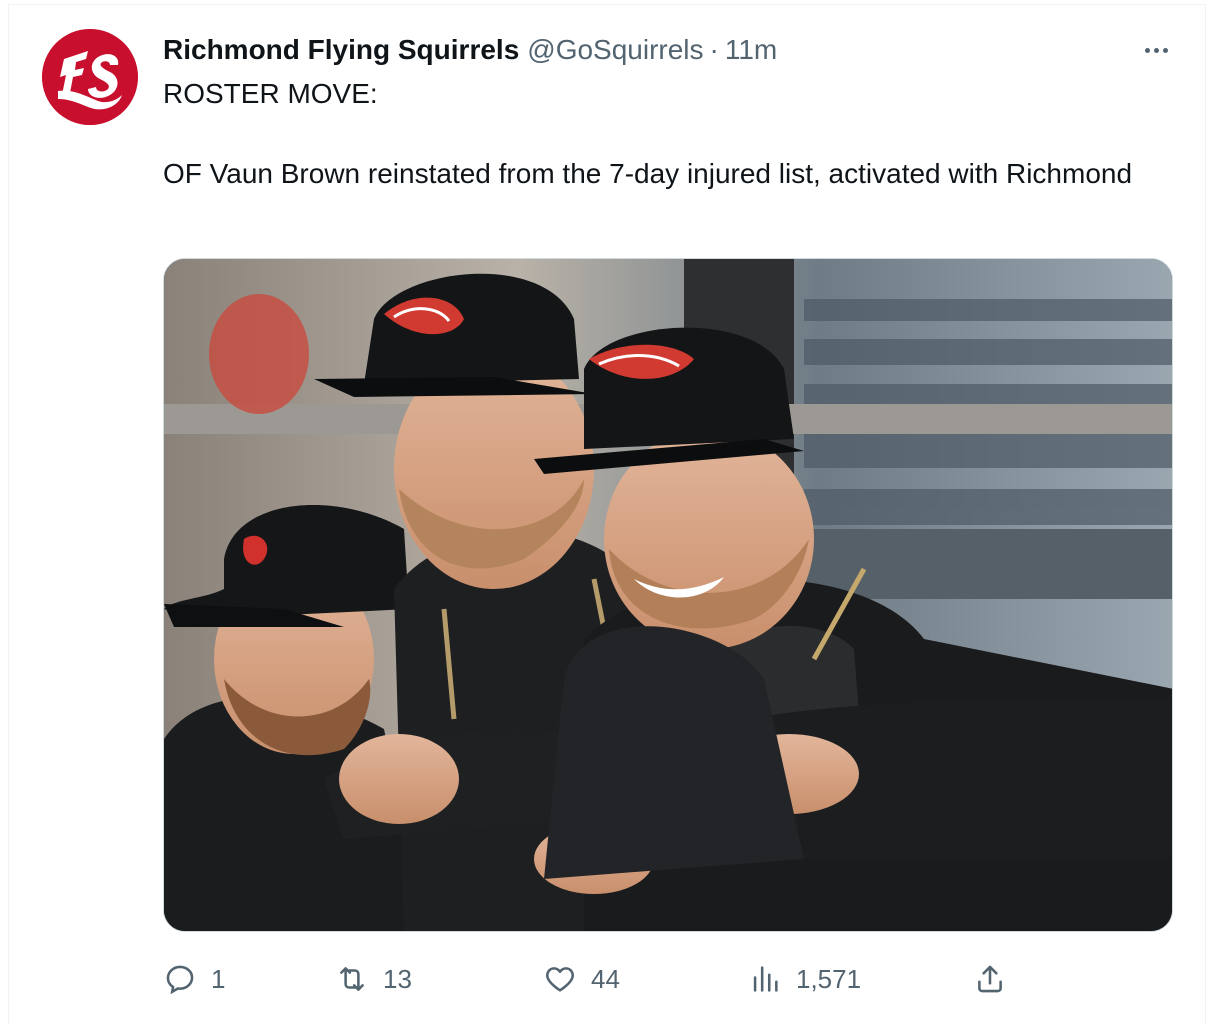 This screenshot has width=1210, height=1024. What do you see at coordinates (397, 978) in the screenshot?
I see `retweet-count: 13` at bounding box center [397, 978].